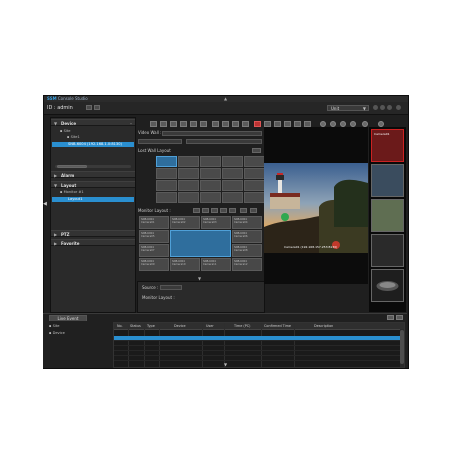  I want to click on col-time-pc: Time (PC), so click(242, 326).